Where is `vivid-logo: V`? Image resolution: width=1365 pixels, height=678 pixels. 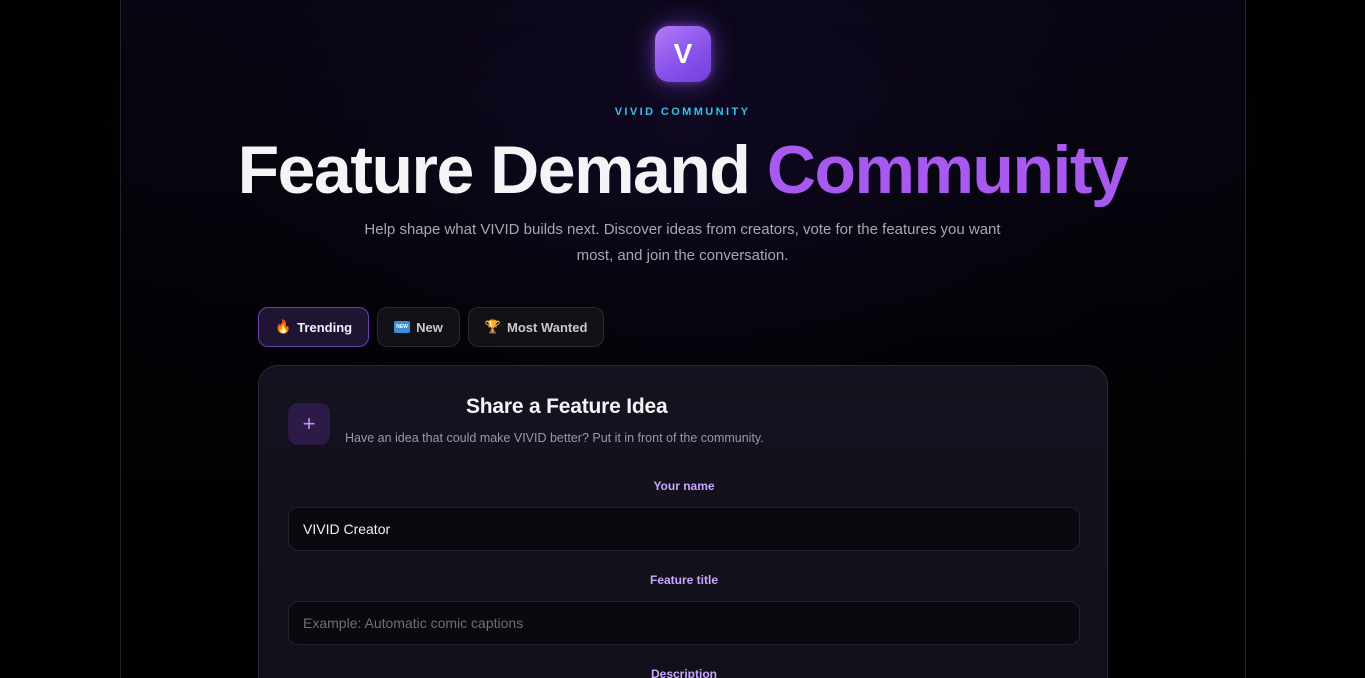 vivid-logo: V is located at coordinates (683, 54).